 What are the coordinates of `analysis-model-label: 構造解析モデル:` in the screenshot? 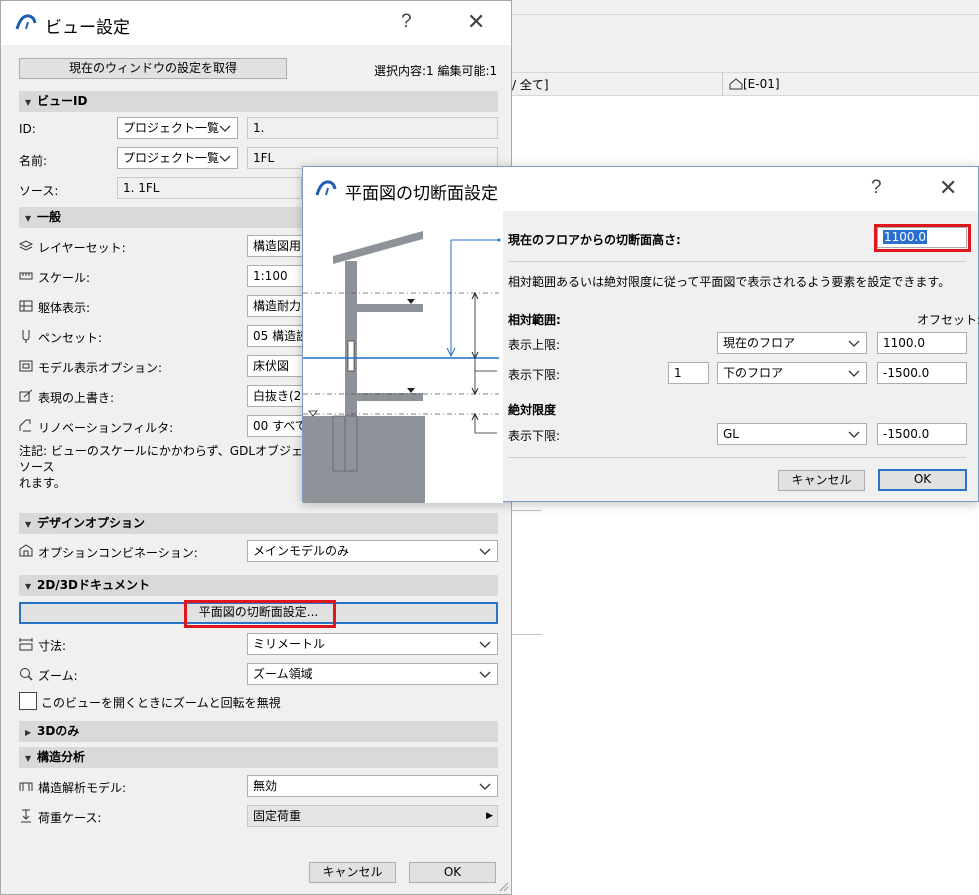 It's located at (82, 788).